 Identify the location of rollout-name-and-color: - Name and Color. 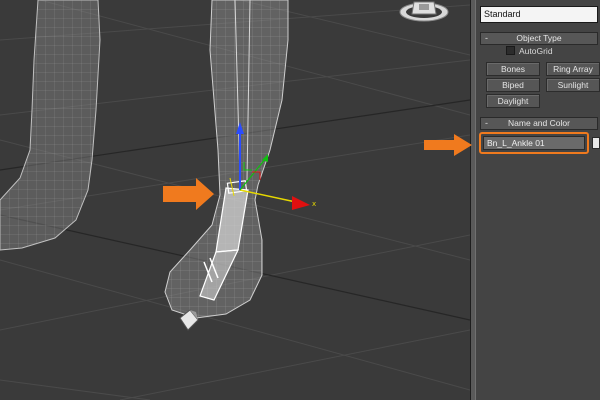
(539, 123).